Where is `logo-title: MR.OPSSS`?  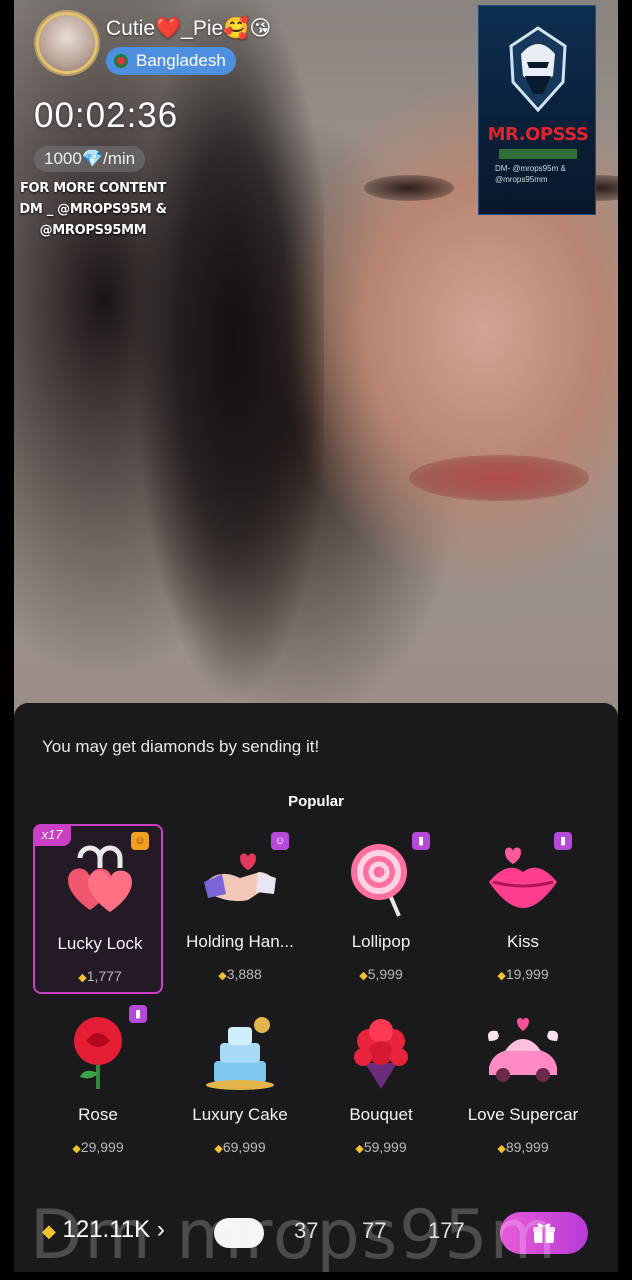 logo-title: MR.OPSSS is located at coordinates (538, 134).